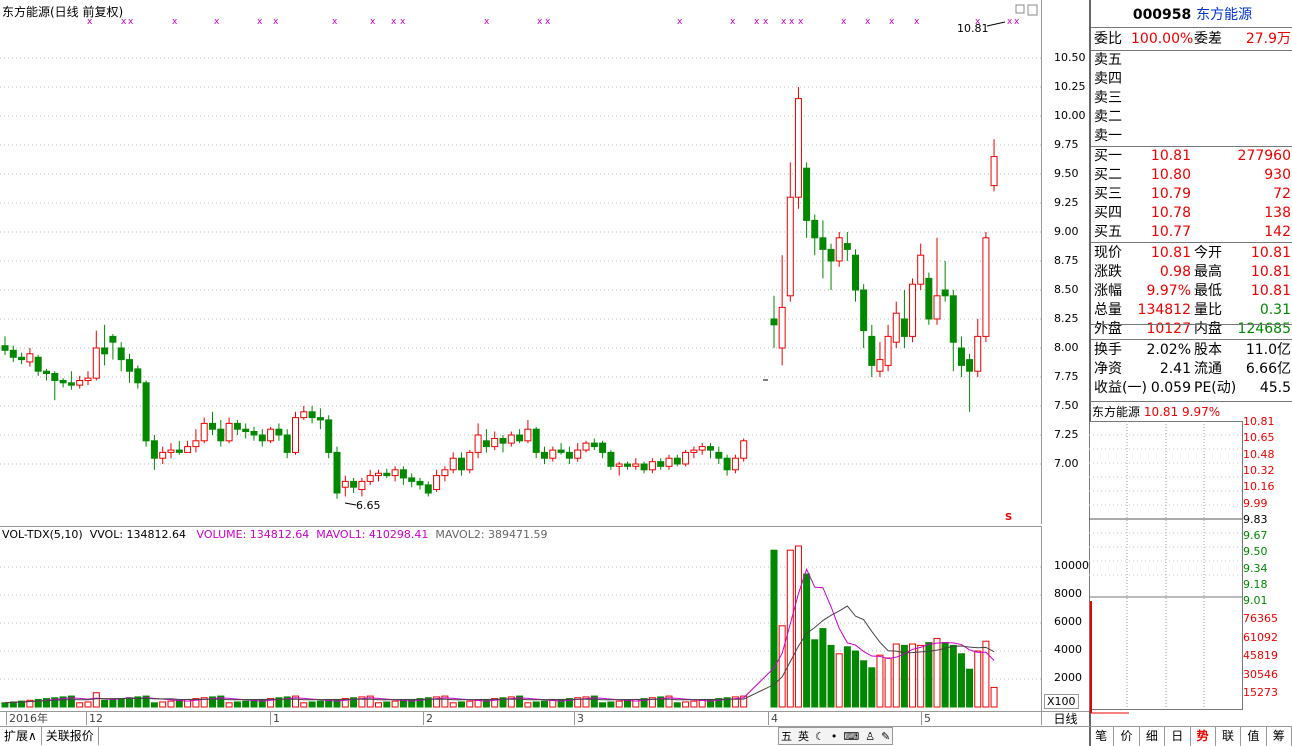 Image resolution: width=1292 pixels, height=746 pixels. Describe the element at coordinates (1108, 156) in the screenshot. I see `quote-cell: 买一` at that location.